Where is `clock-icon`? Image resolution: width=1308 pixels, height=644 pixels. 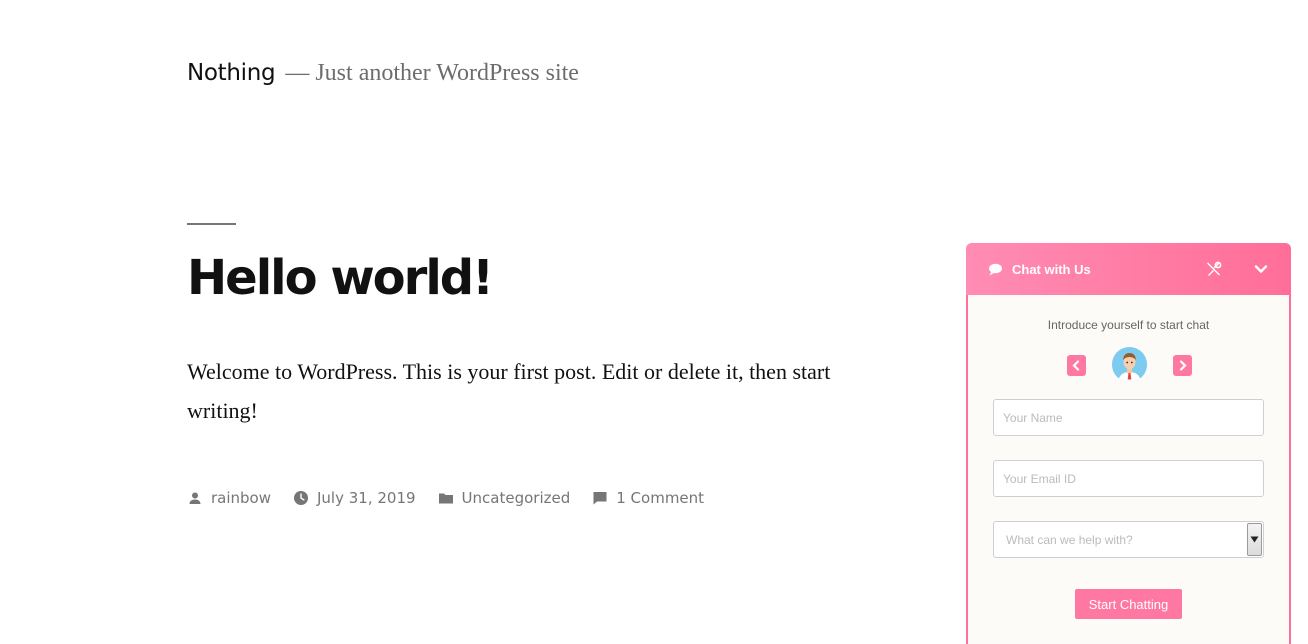
clock-icon is located at coordinates (301, 498).